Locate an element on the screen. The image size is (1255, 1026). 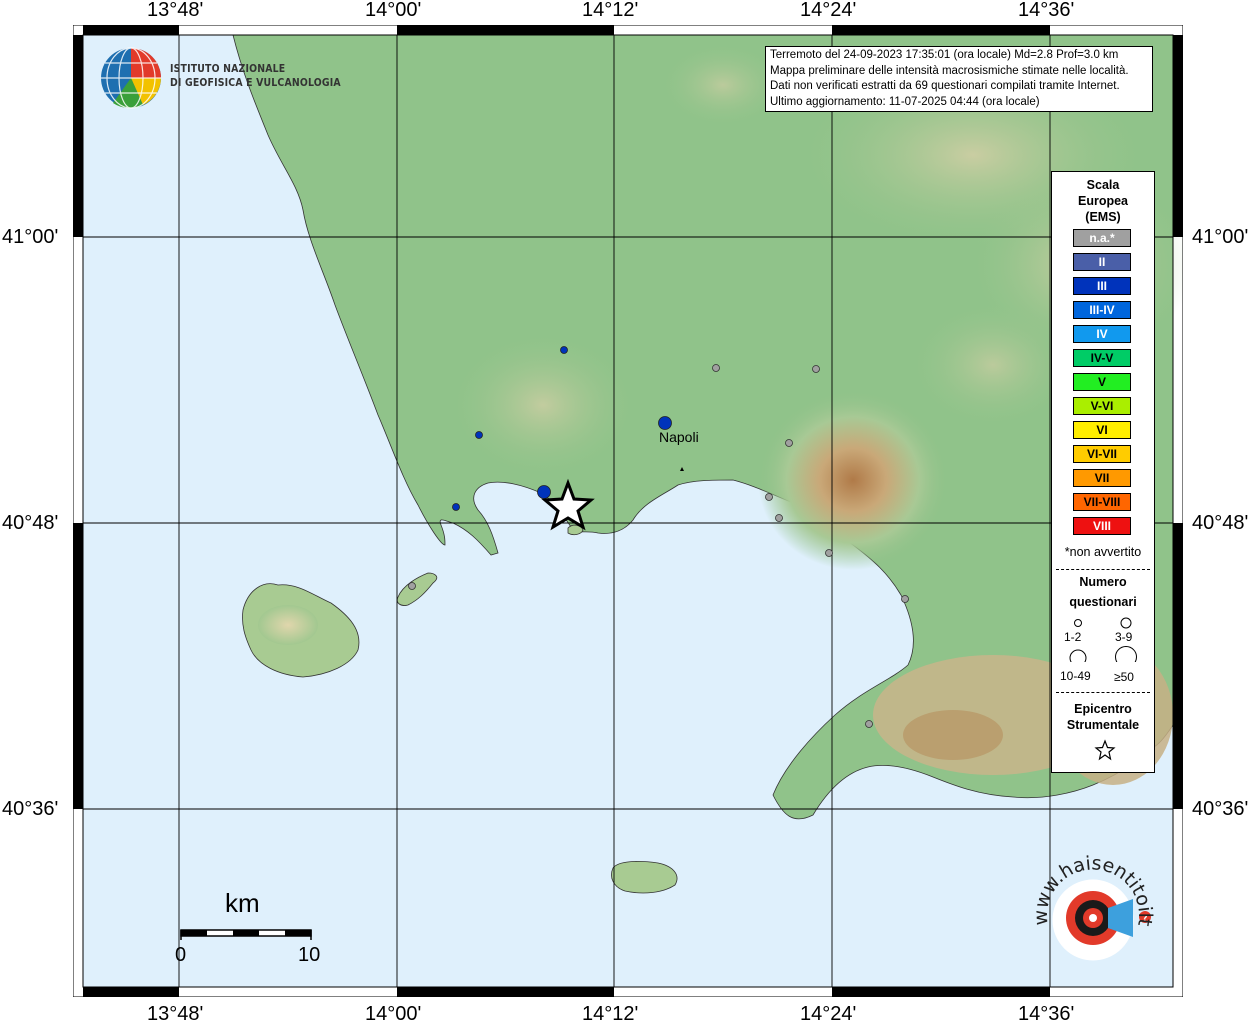
epicenter-title-line1: Epicentro is located at coordinates (1103, 709).